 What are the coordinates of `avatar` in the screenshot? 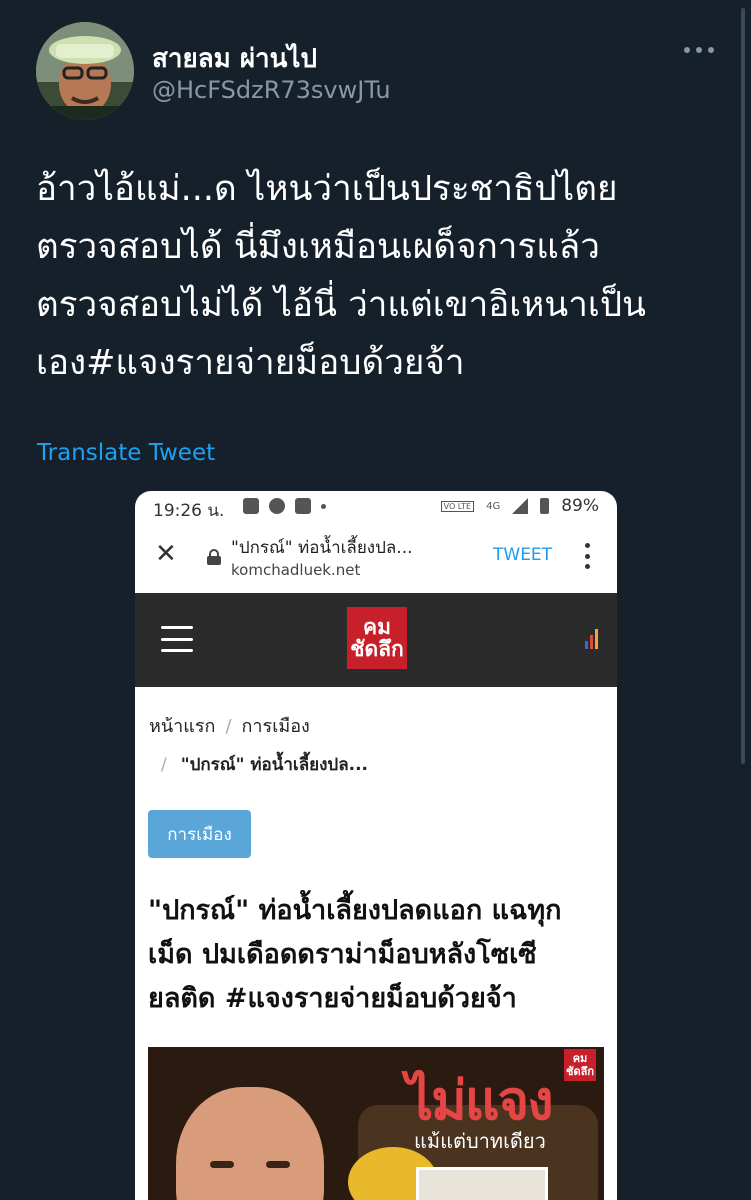 It's located at (85, 71).